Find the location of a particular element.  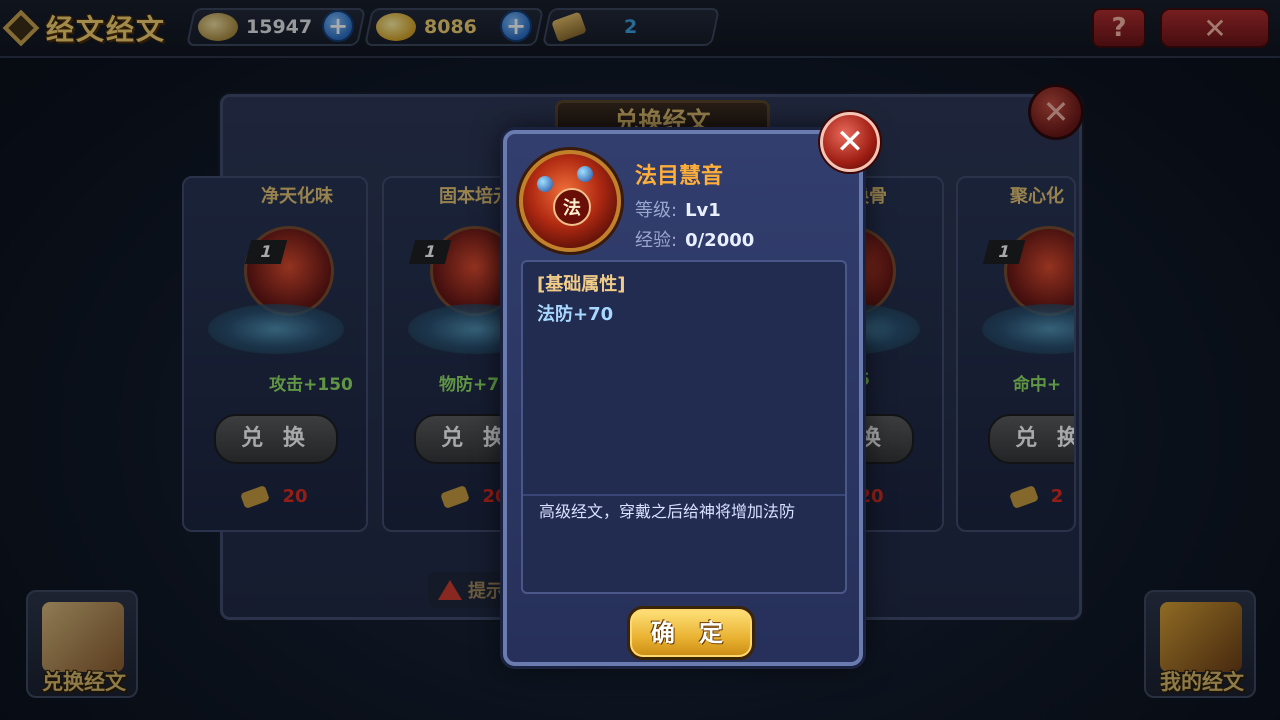

level-row: 等级: Lv1 is located at coordinates (678, 209).